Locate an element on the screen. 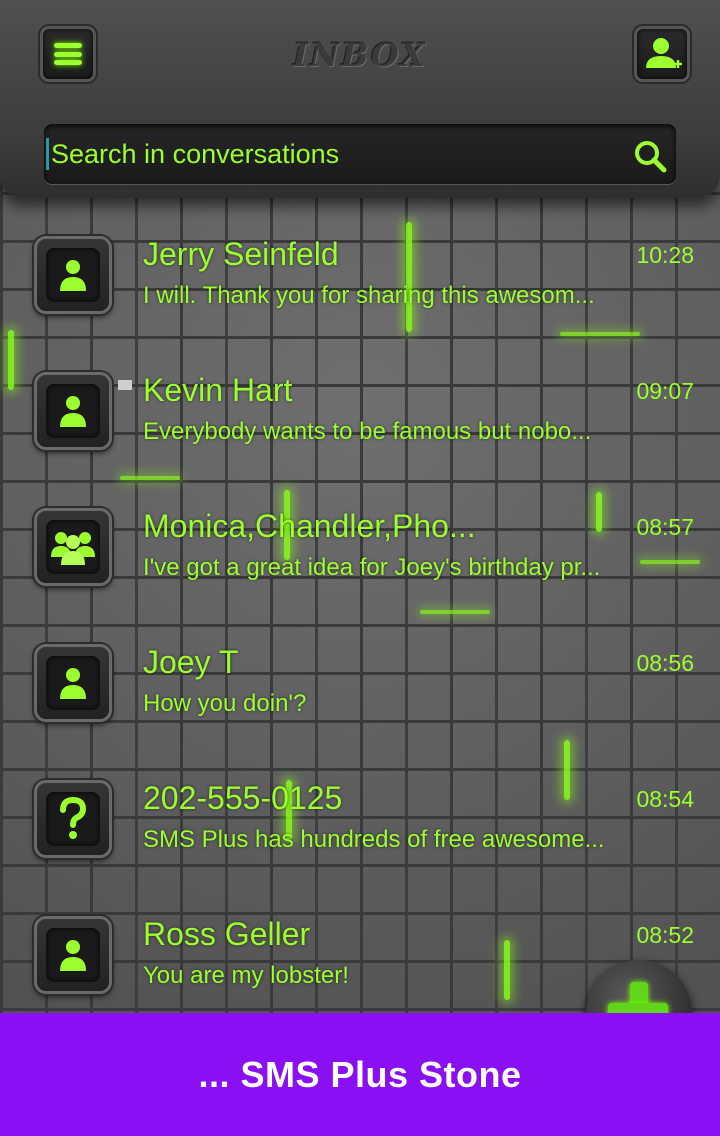 The height and width of the screenshot is (1136, 720). search-input: Search in conversations is located at coordinates (192, 154).